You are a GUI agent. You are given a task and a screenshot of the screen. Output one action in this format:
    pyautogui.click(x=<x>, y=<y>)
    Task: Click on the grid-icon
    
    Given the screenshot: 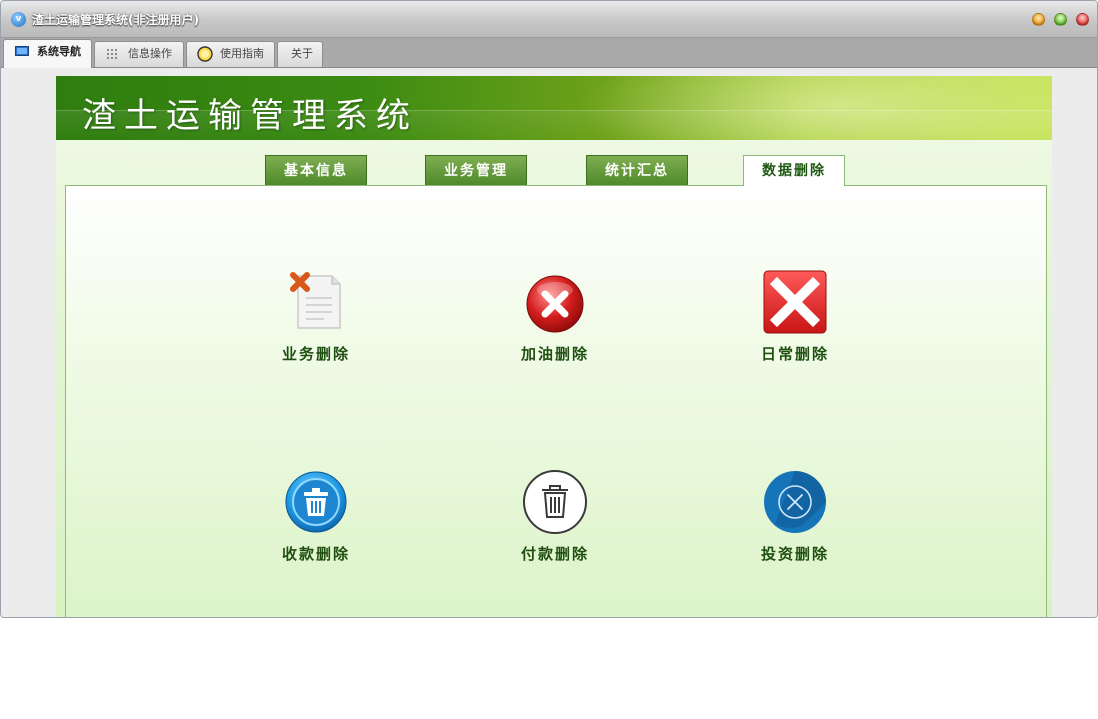 What is the action you would take?
    pyautogui.click(x=112, y=54)
    